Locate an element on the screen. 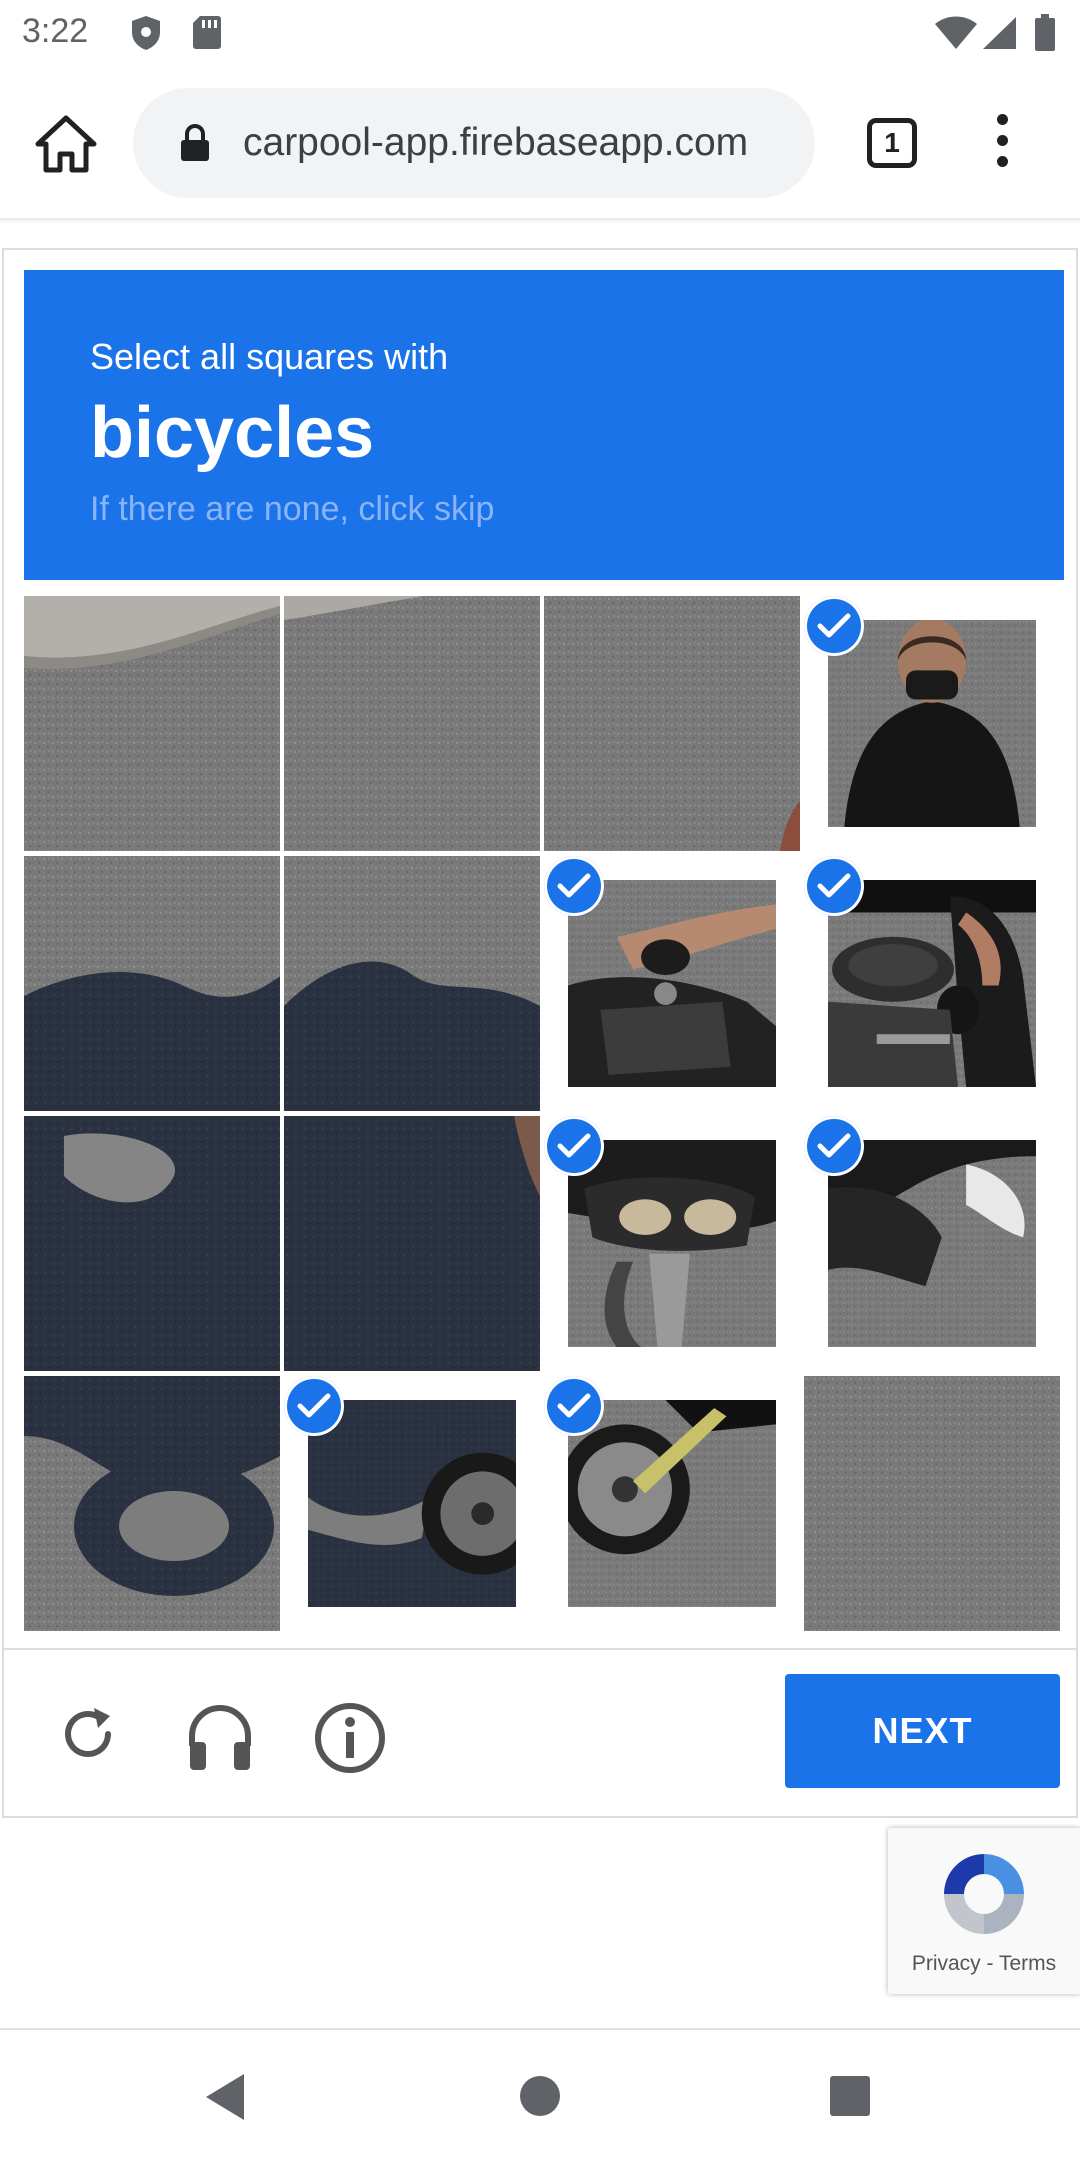 The image size is (1080, 2160). battery-icon is located at coordinates (1045, 35).